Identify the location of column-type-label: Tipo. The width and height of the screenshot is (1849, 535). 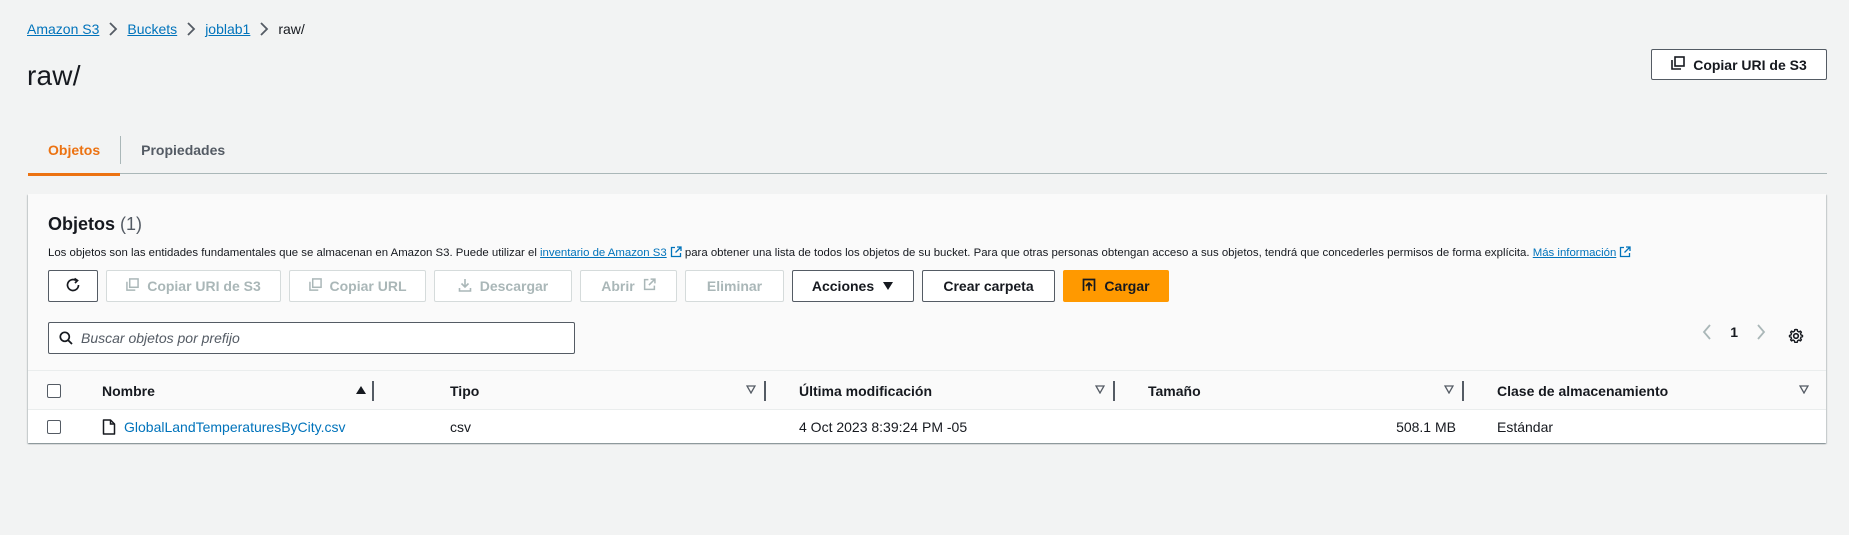
(465, 391).